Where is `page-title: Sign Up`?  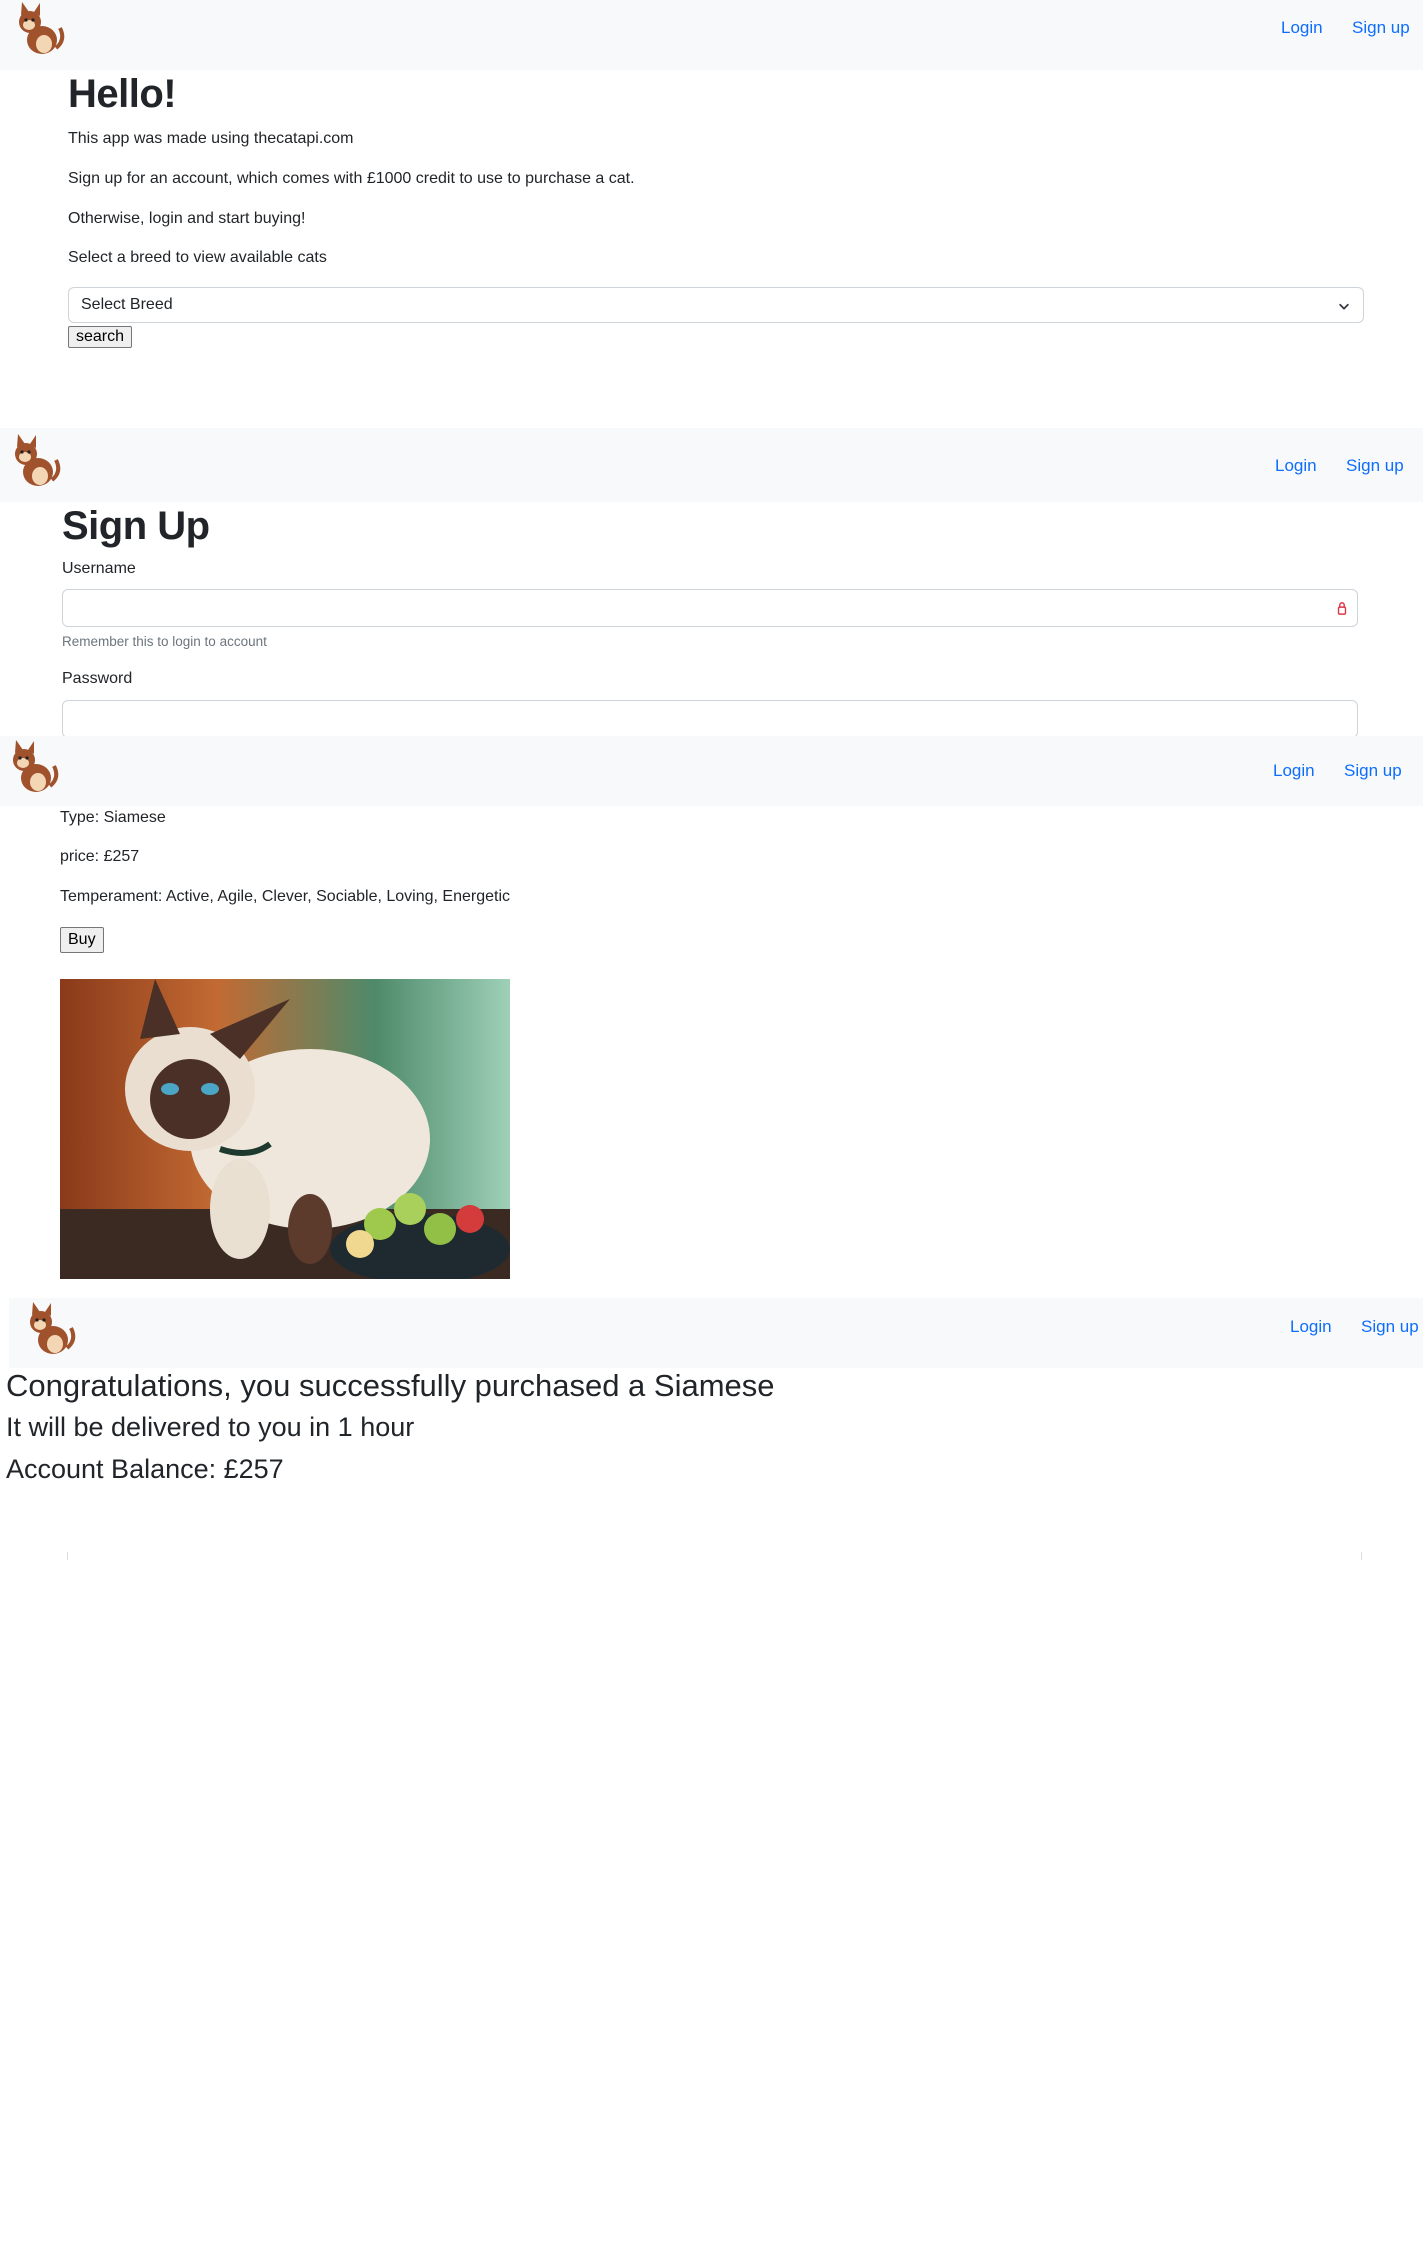
page-title: Sign Up is located at coordinates (136, 526).